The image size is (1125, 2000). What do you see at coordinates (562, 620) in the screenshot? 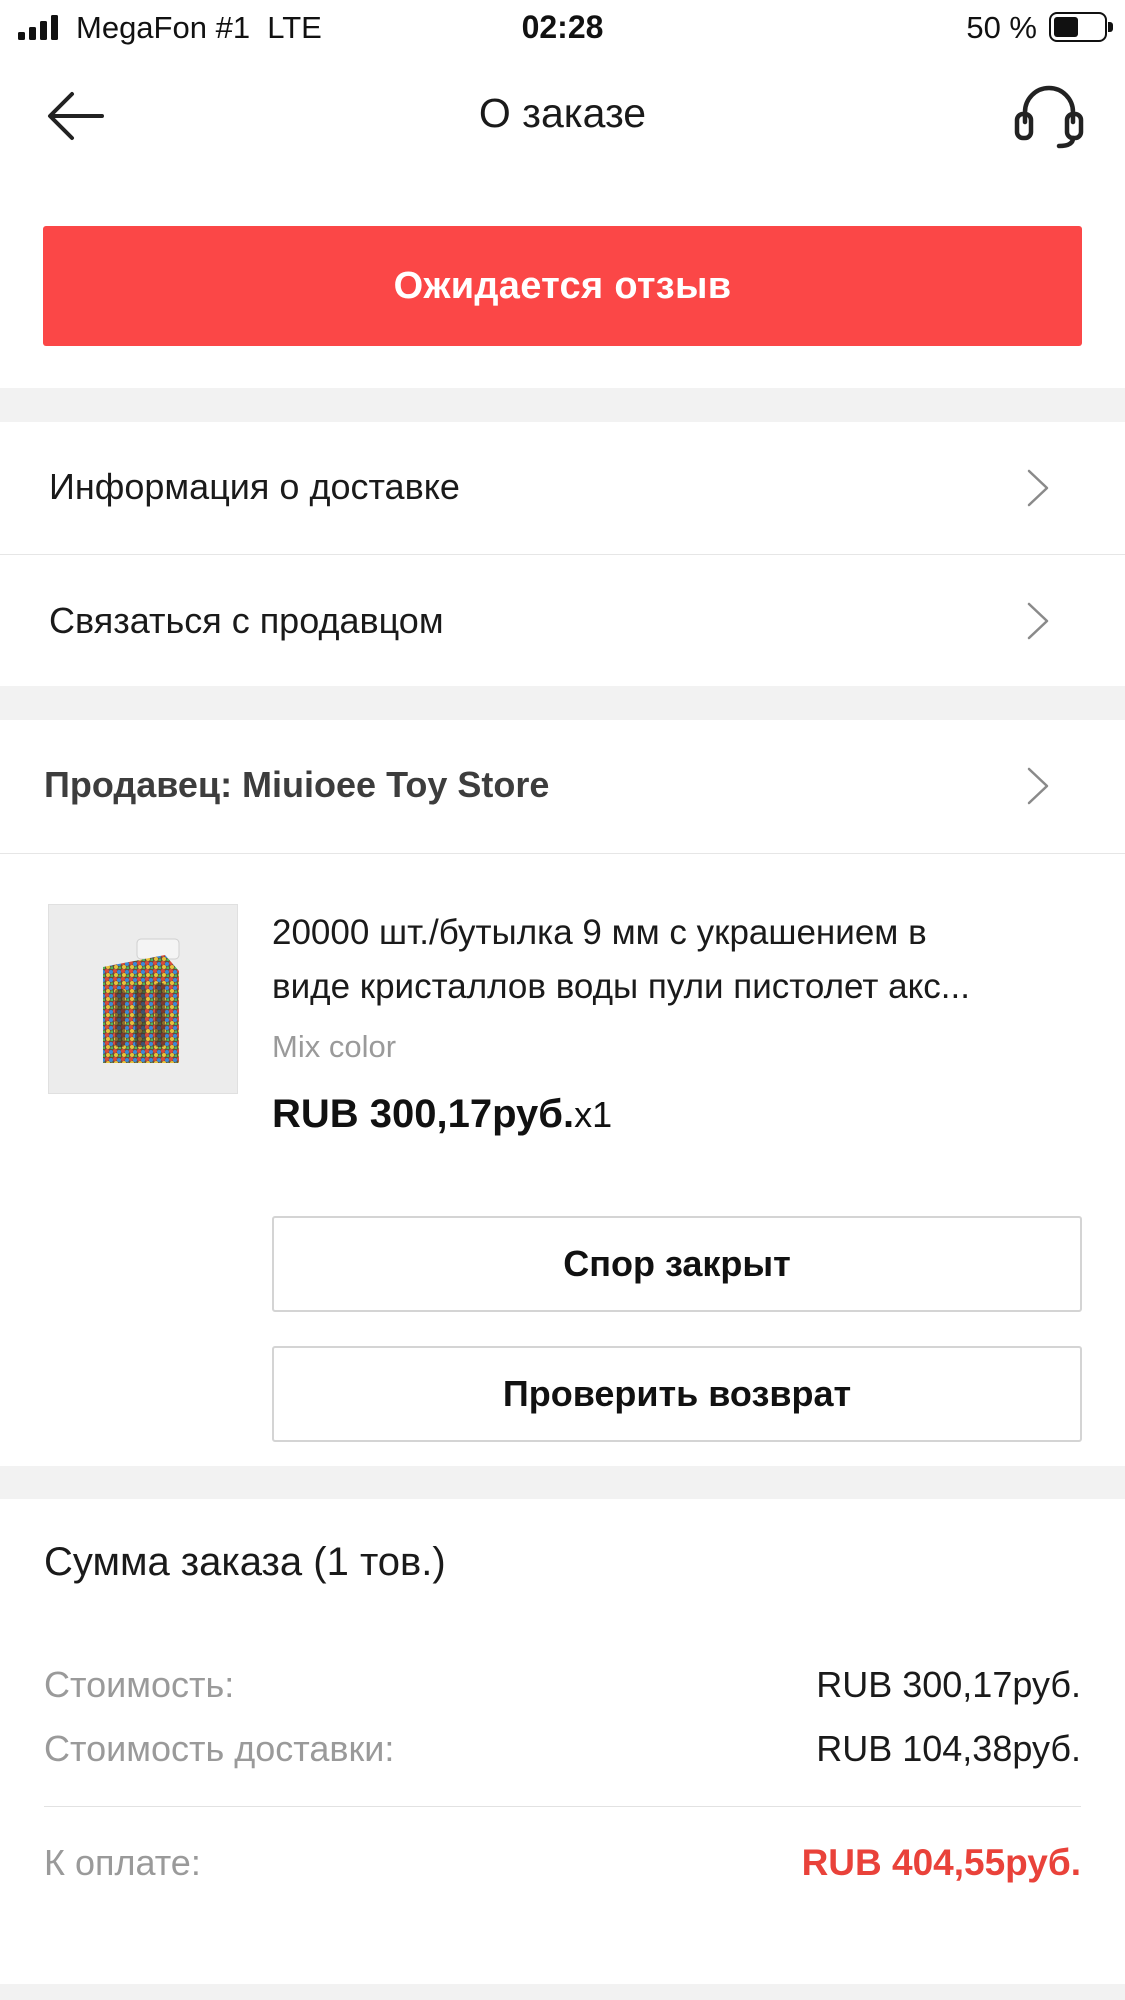
I see `contact-seller-row: Связаться с продавцом` at bounding box center [562, 620].